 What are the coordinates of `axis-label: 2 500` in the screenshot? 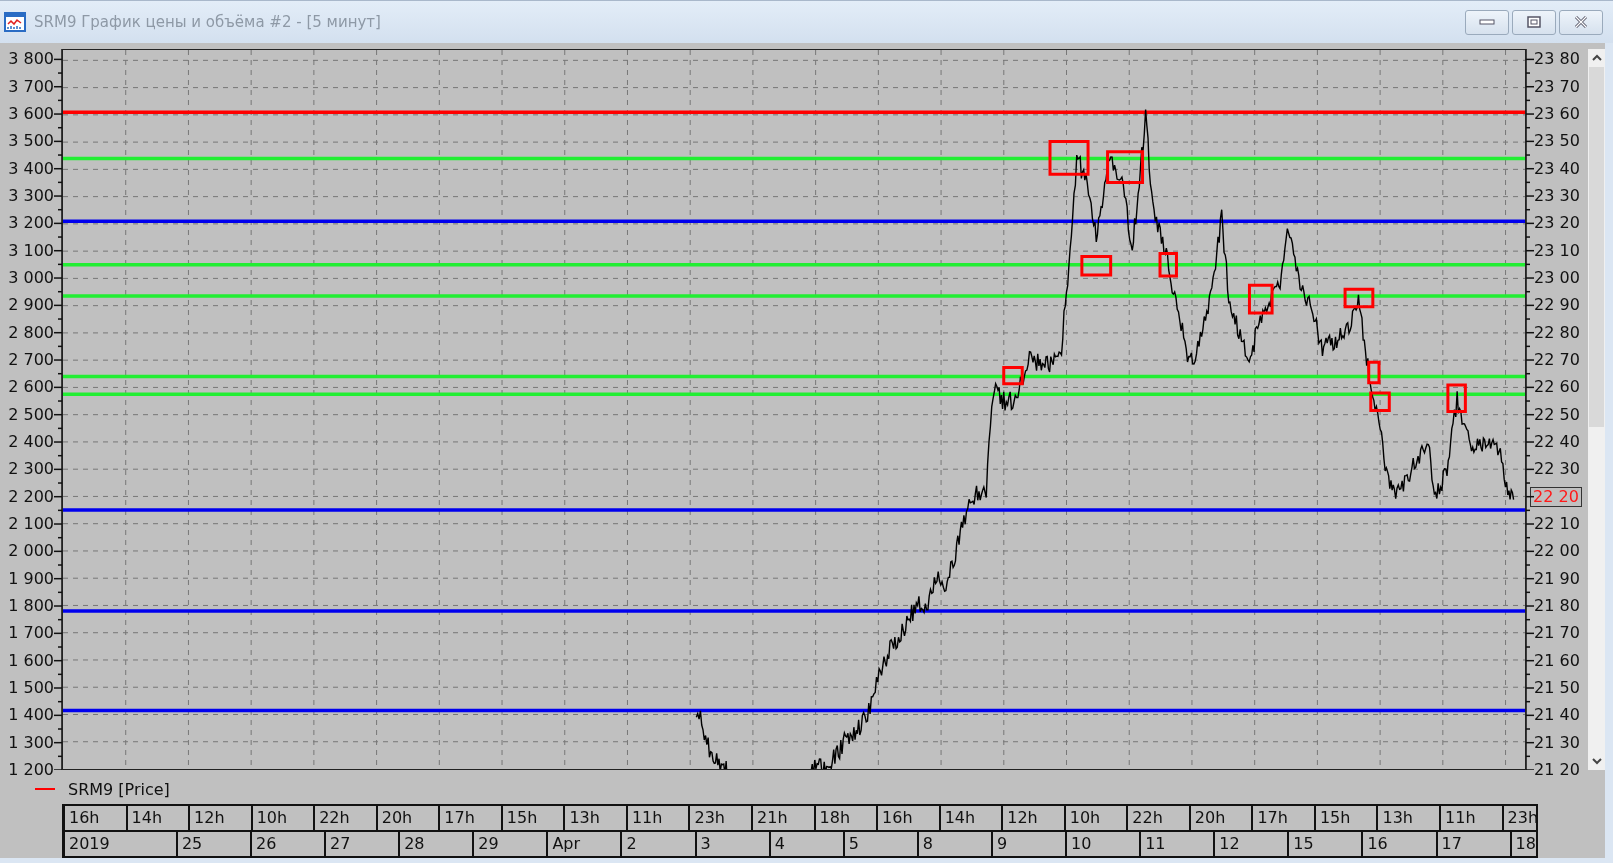 It's located at (31, 414).